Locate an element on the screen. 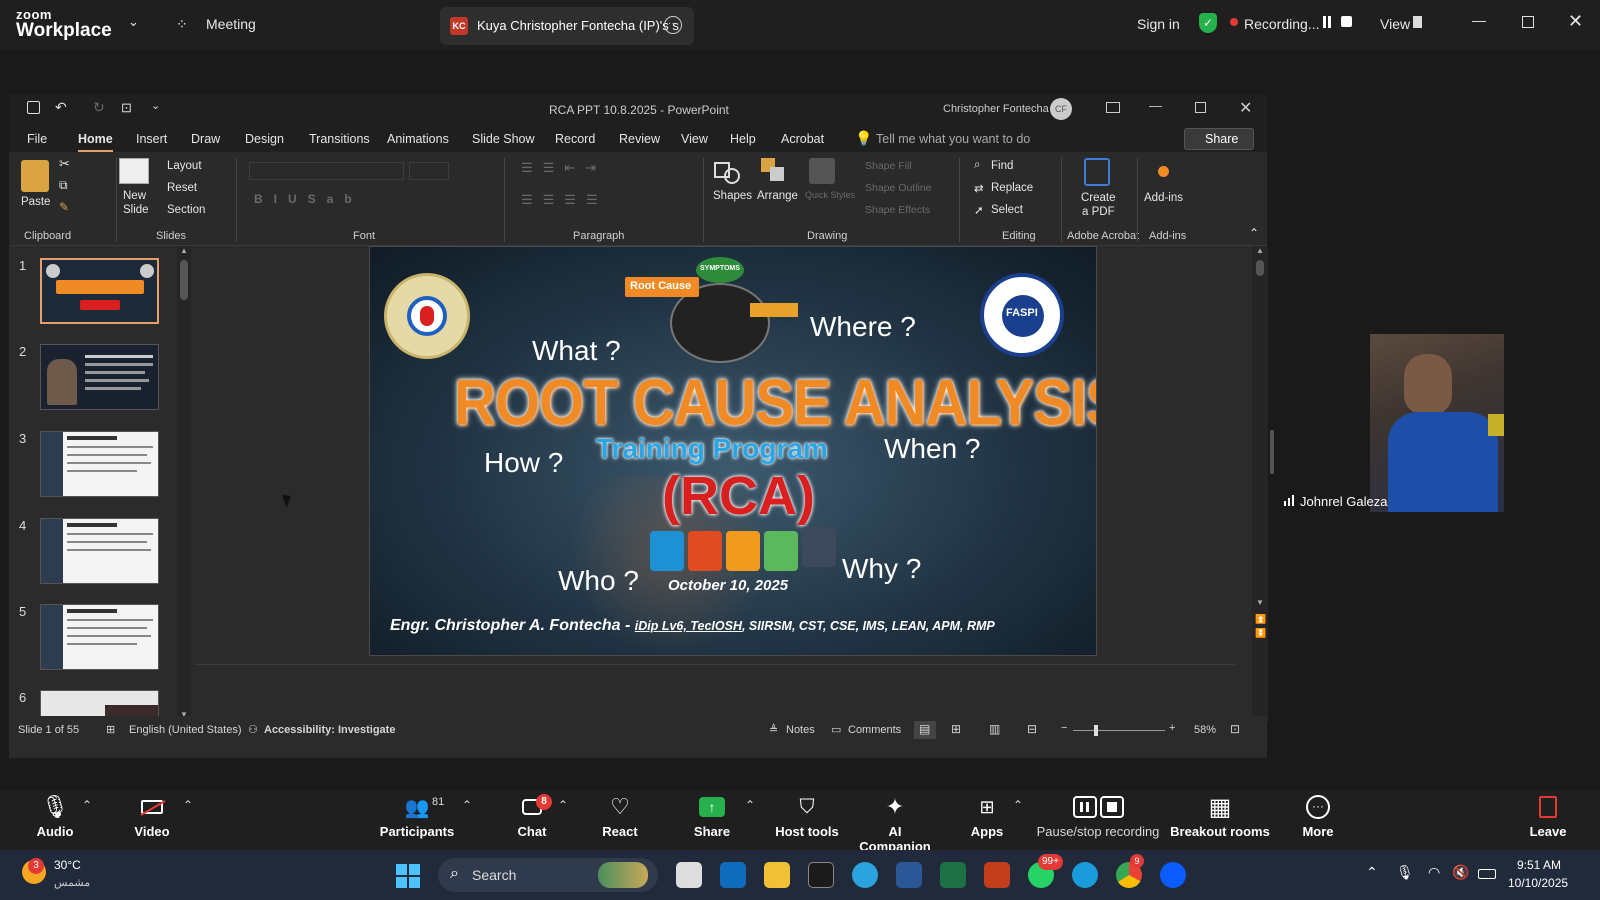  quick-styles-button: Quick Styles is located at coordinates (830, 195).